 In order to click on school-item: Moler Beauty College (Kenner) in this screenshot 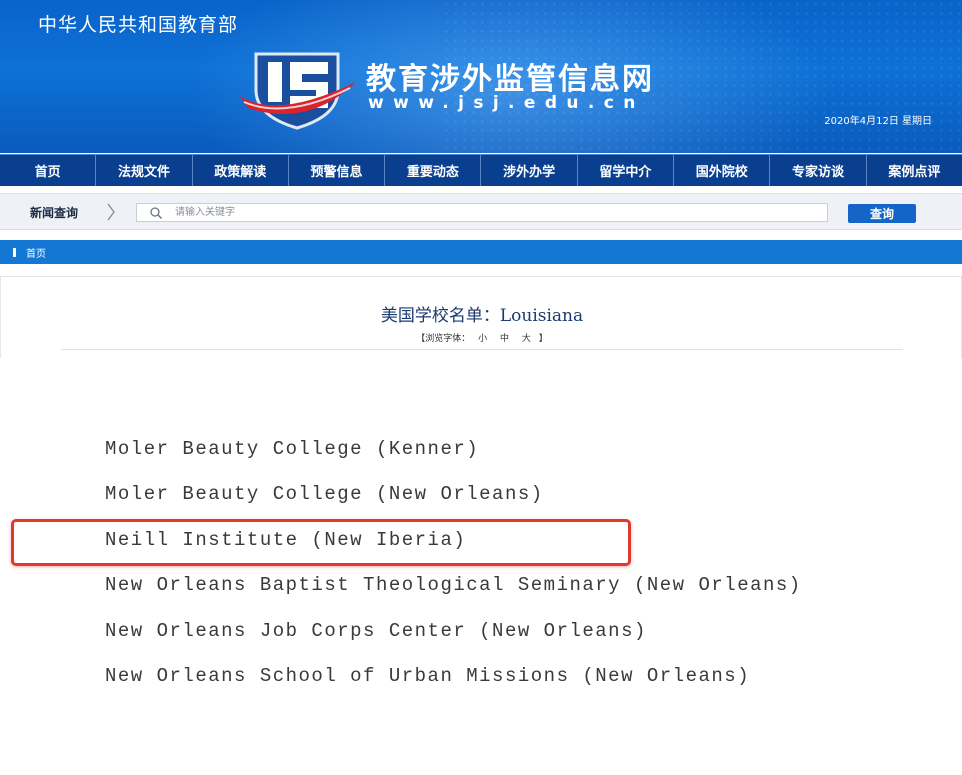, I will do `click(292, 449)`.